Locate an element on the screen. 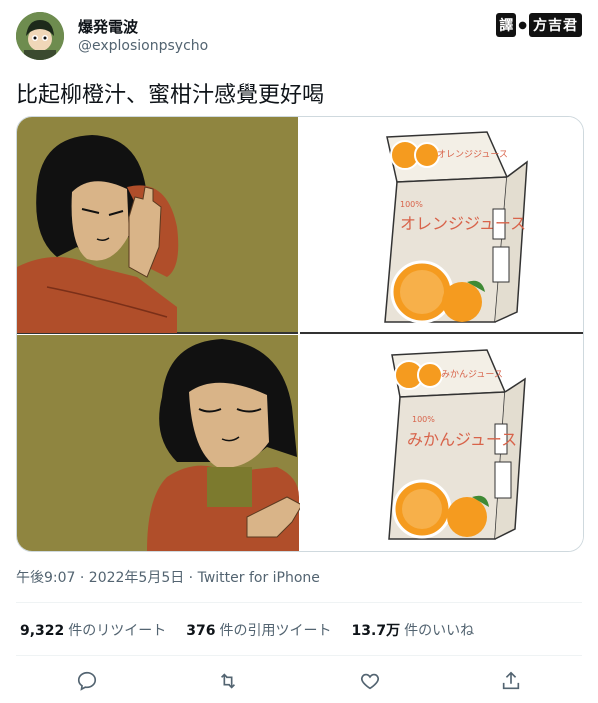 Image resolution: width=598 pixels, height=703 pixels. tweet-header: 爆発電波 @explosionpsycho 譯 ● 方吉君 is located at coordinates (299, 36).